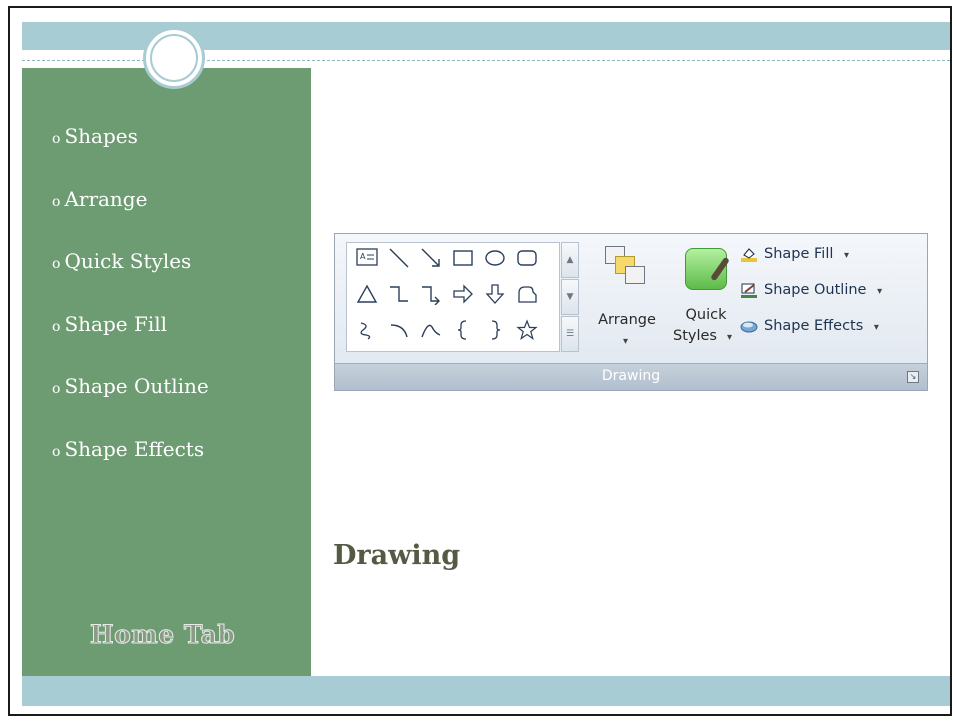  Describe the element at coordinates (749, 254) in the screenshot. I see `paint-bucket-icon` at that location.